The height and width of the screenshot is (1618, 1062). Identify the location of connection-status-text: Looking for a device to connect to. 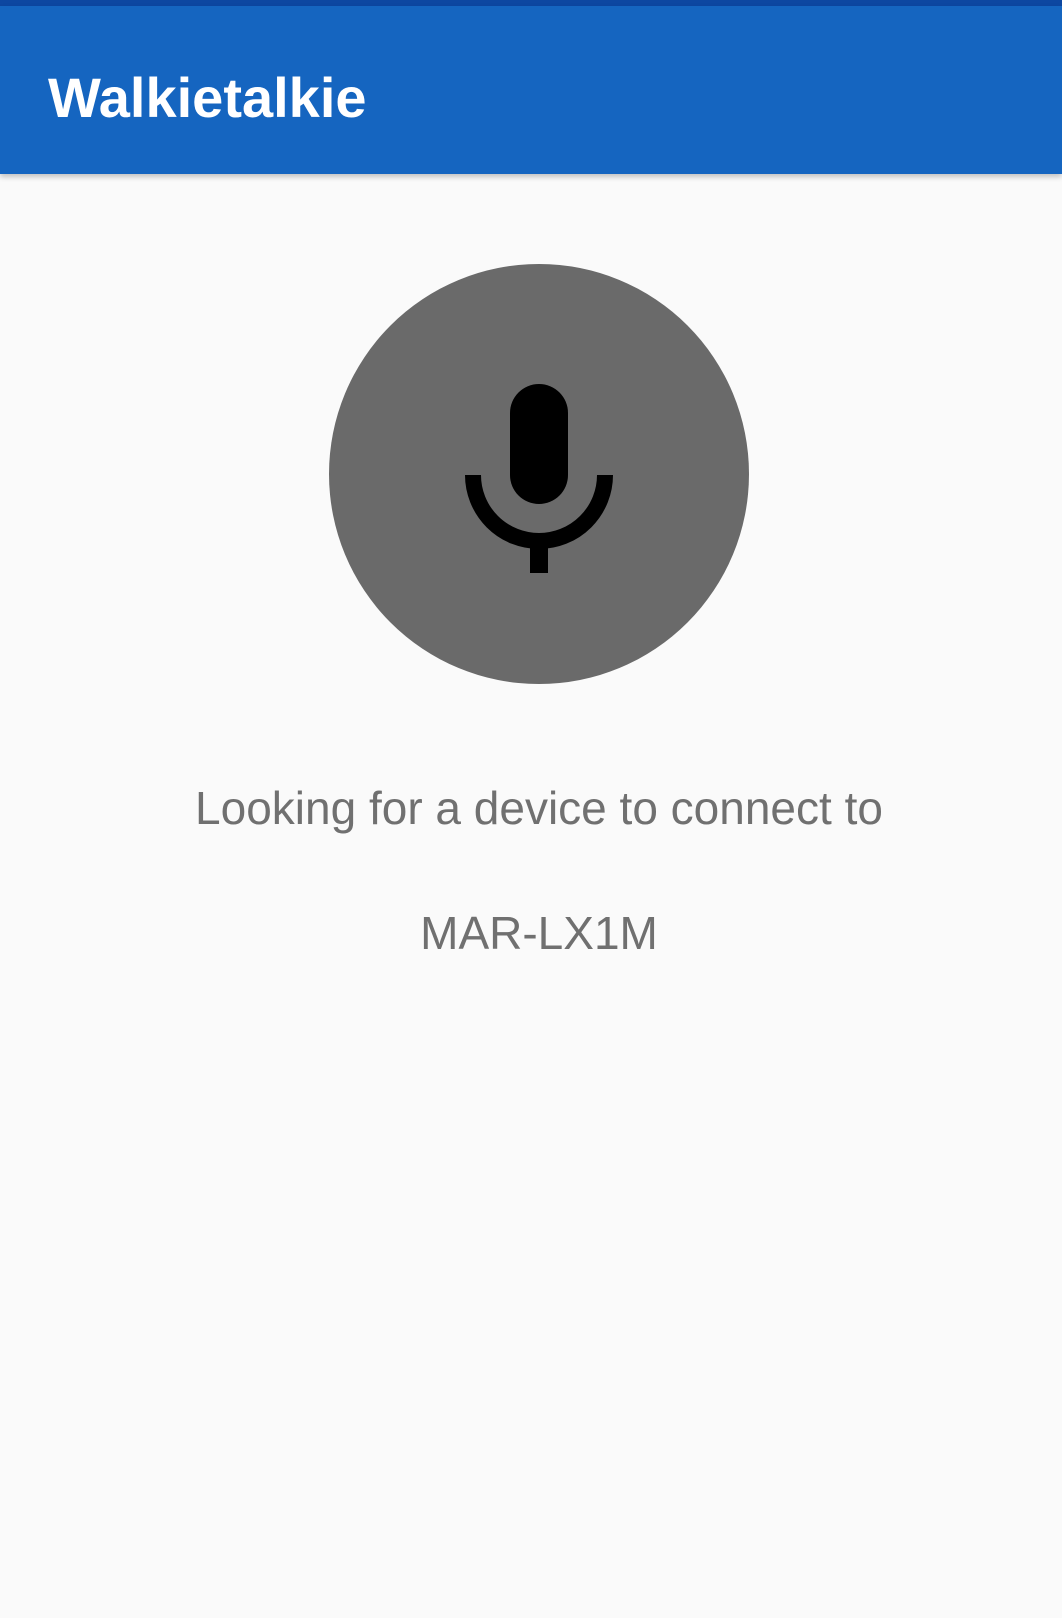
(539, 808).